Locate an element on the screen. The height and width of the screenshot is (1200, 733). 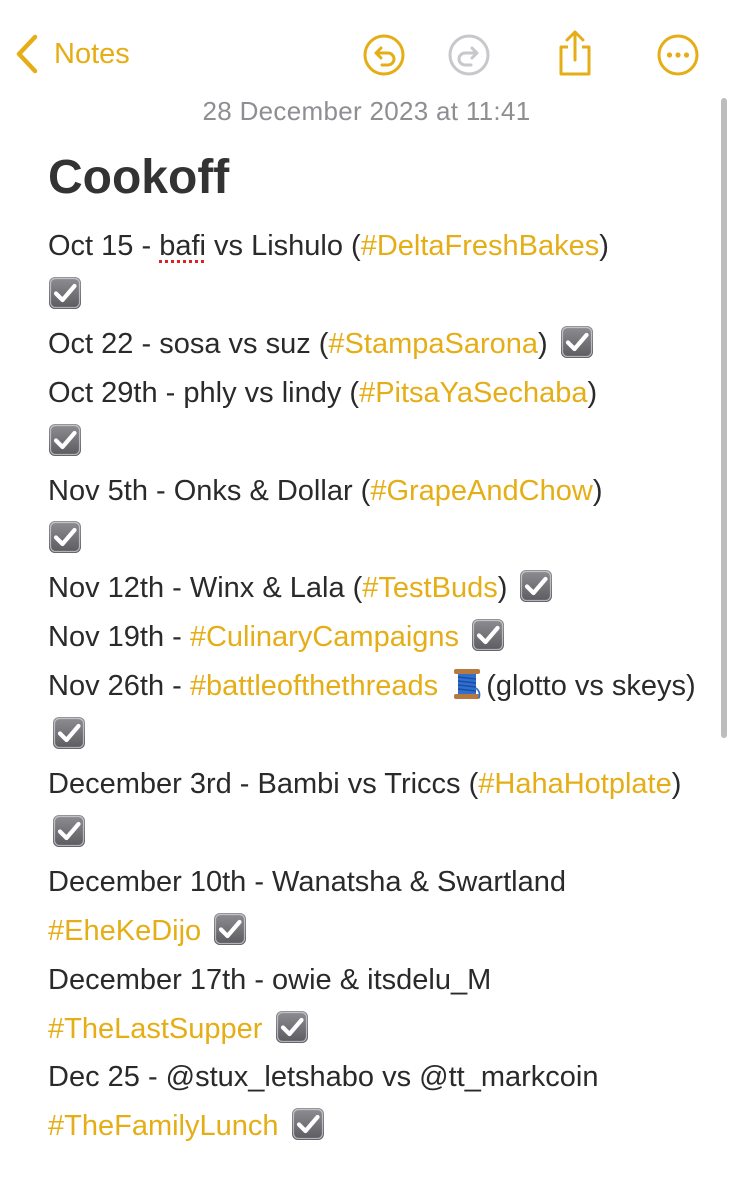
entry-nov-12: Nov 12th - Winx & Lala (#TestBuds) is located at coordinates (300, 586).